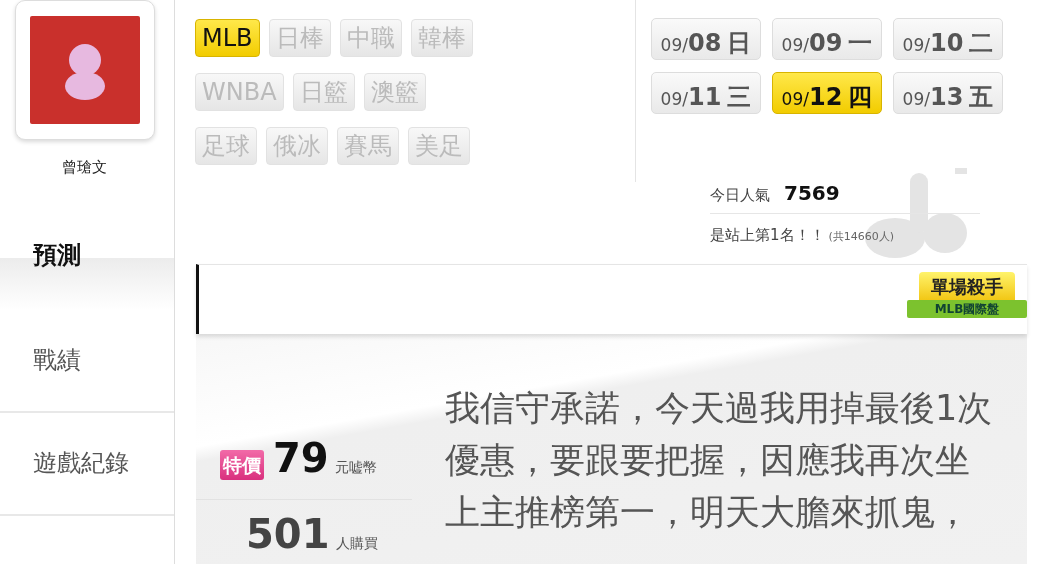  What do you see at coordinates (861, 237) in the screenshot?
I see `total-count: (共14660人)` at bounding box center [861, 237].